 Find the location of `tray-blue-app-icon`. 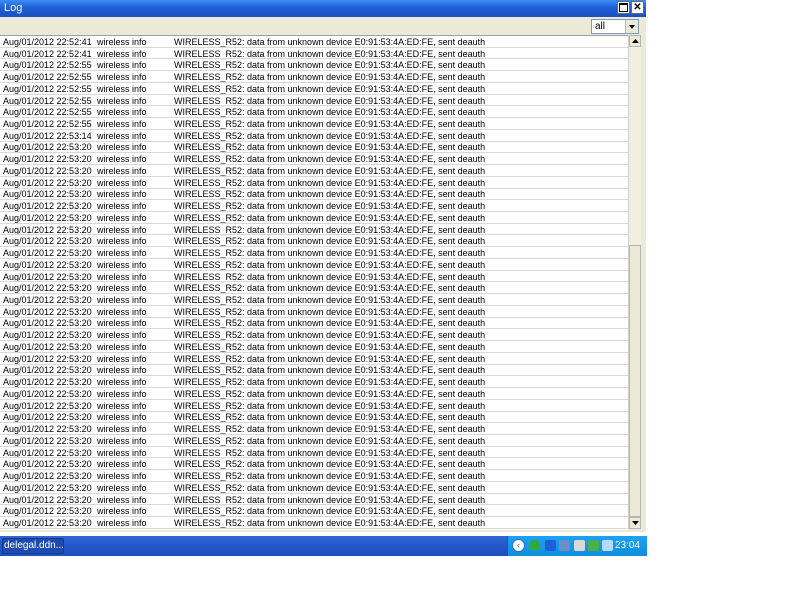

tray-blue-app-icon is located at coordinates (607, 545).